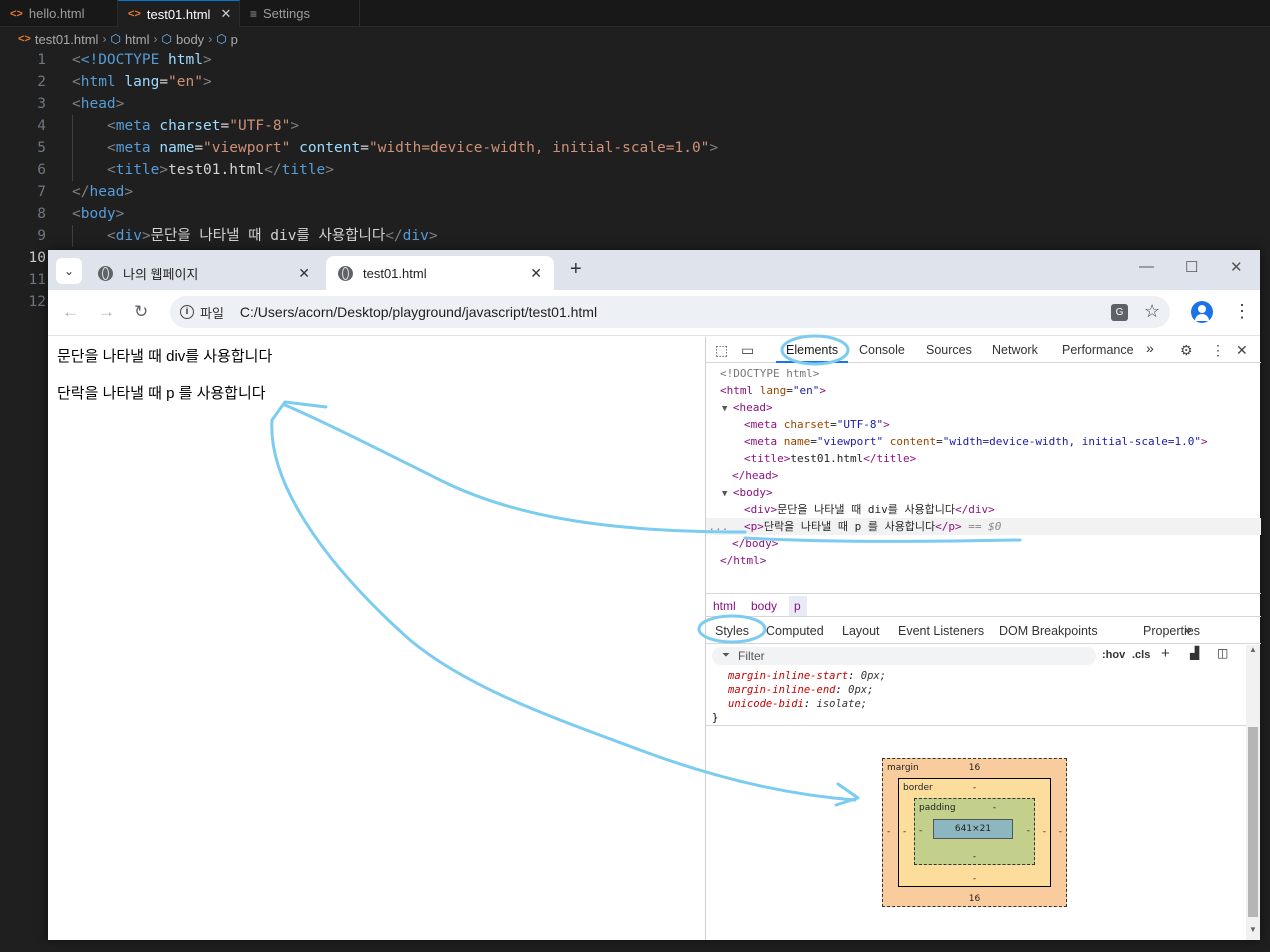 The image size is (1270, 952). What do you see at coordinates (300, 13) in the screenshot?
I see `editor-tab-settings: ≡ Settings` at bounding box center [300, 13].